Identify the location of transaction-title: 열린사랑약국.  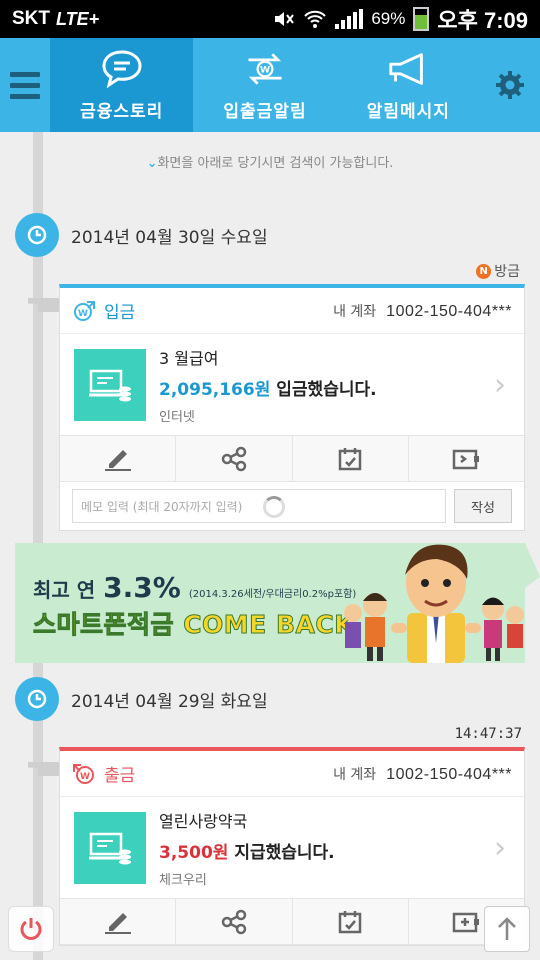
(203, 821).